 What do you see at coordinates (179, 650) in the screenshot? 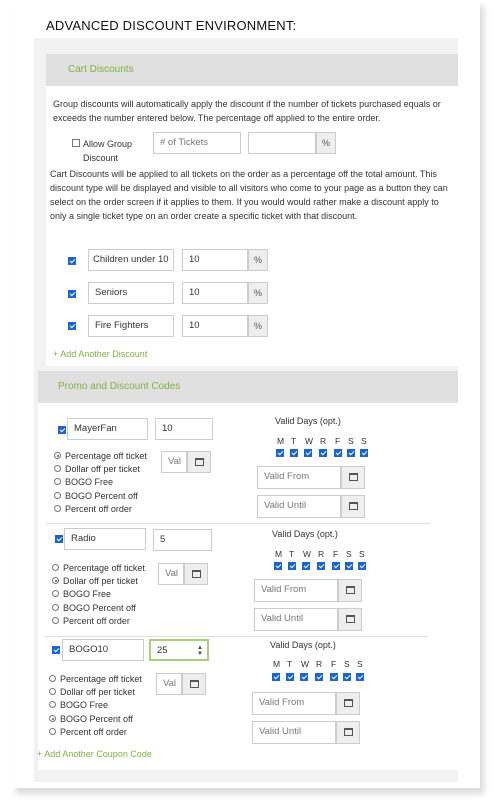
I see `promo-amount-input: 25 ▲ ▼` at bounding box center [179, 650].